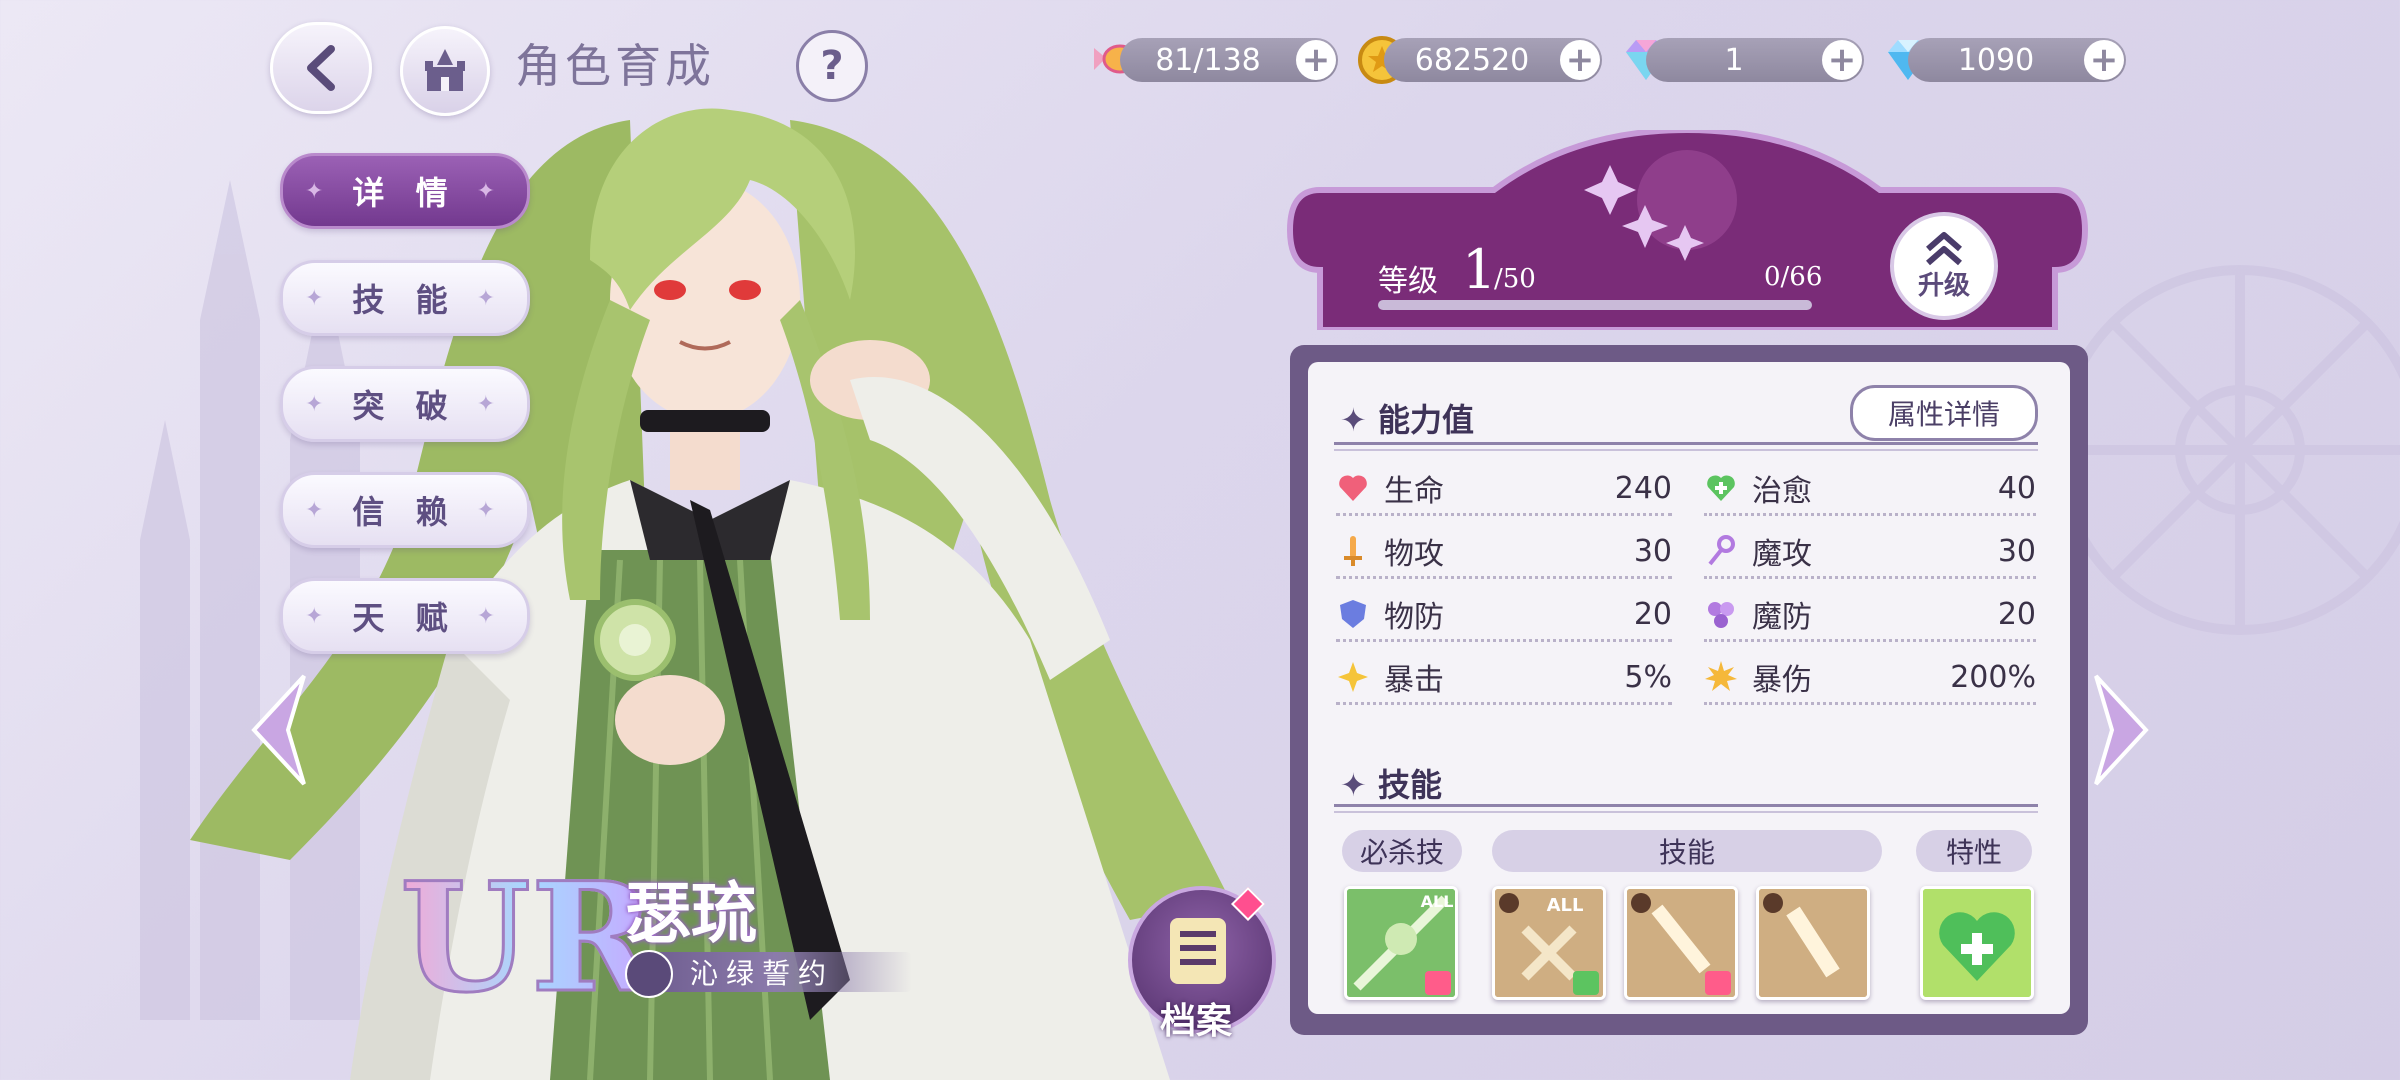 Image resolution: width=2400 pixels, height=1080 pixels. Describe the element at coordinates (1687, 851) in the screenshot. I see `skills-tag: 技能` at that location.